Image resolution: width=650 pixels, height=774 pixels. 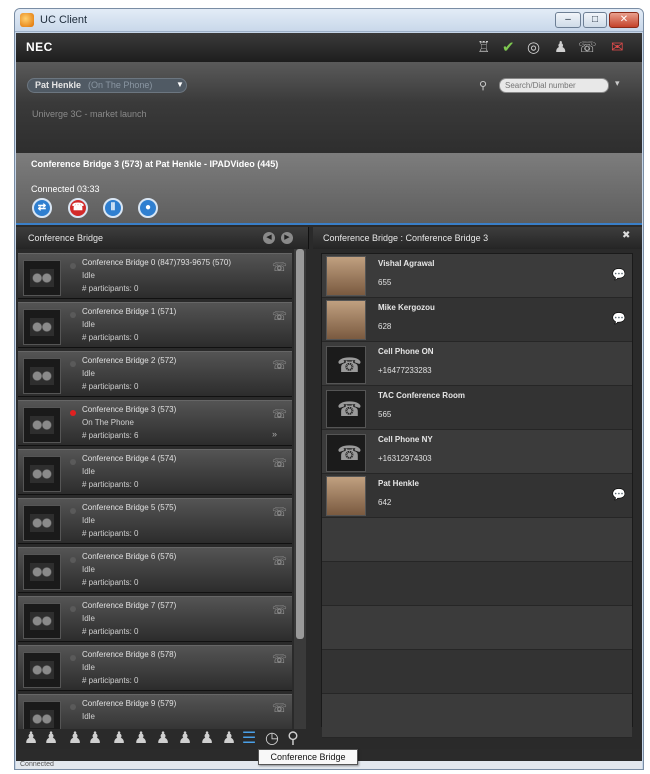 What do you see at coordinates (626, 235) in the screenshot?
I see `close-panel-icon: ✖` at bounding box center [626, 235].